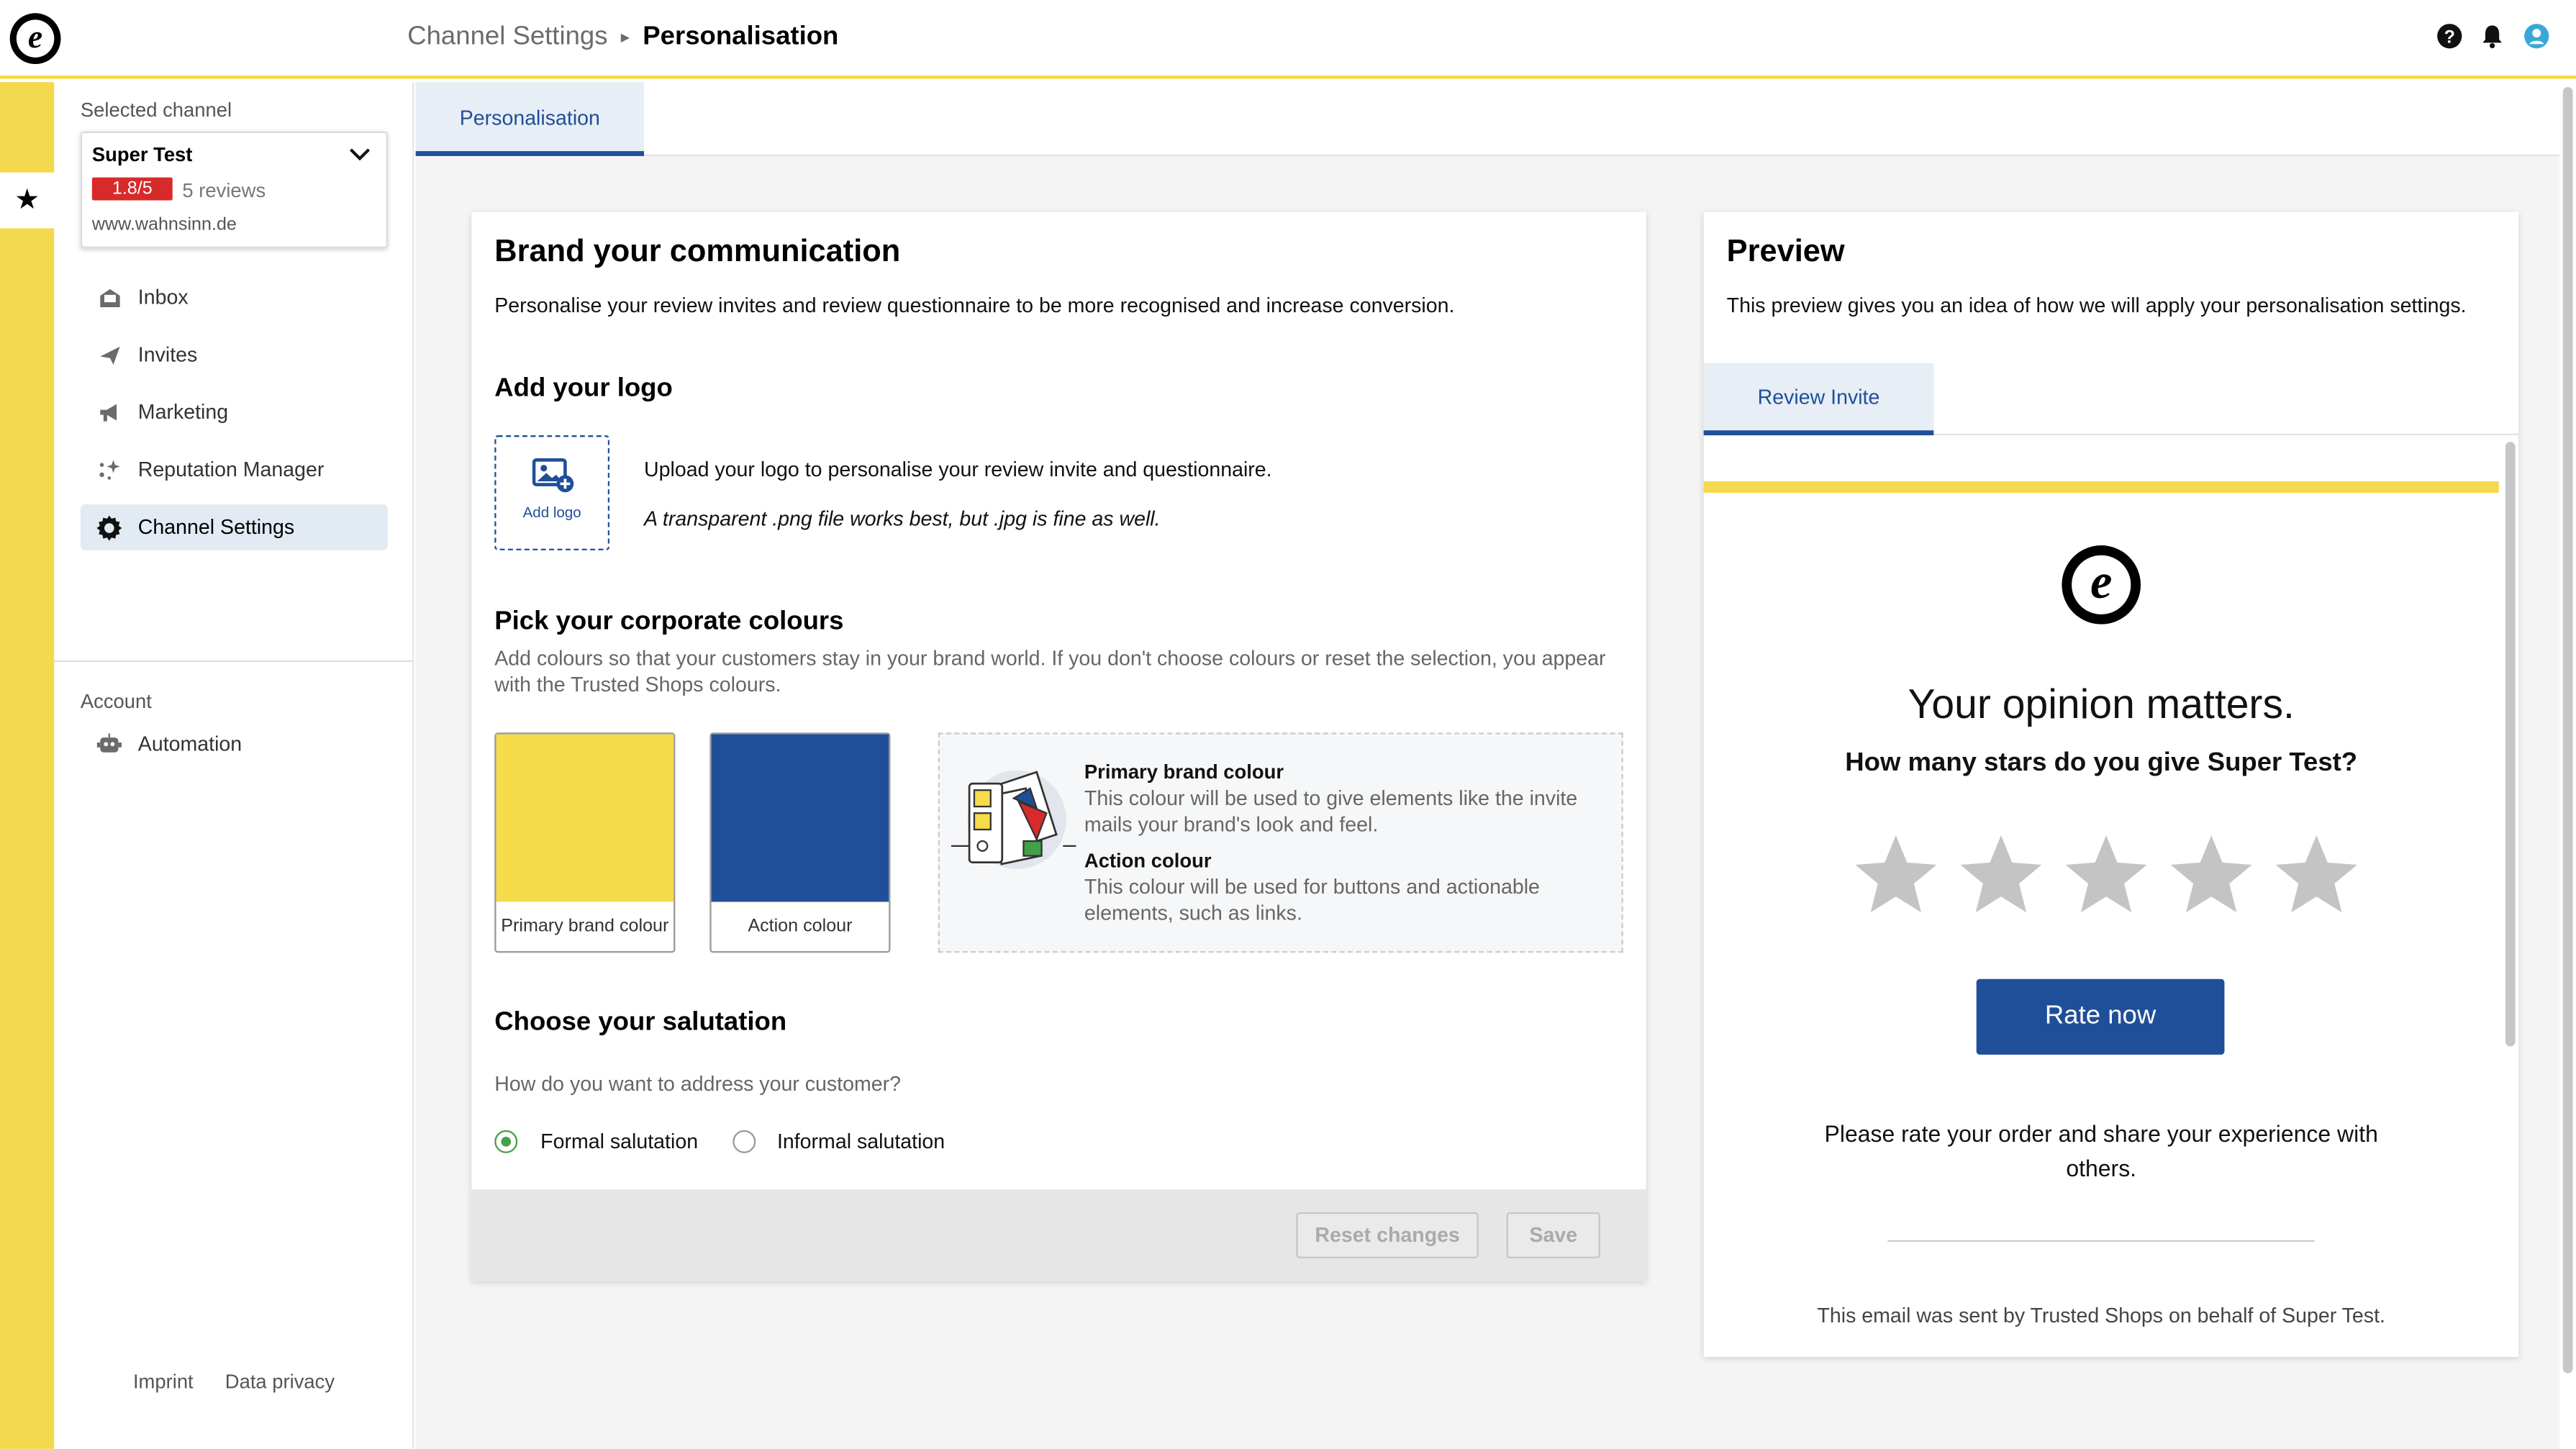 This screenshot has width=2576, height=1449. What do you see at coordinates (619, 1141) in the screenshot?
I see `formal-salutation-label: Formal salutation` at bounding box center [619, 1141].